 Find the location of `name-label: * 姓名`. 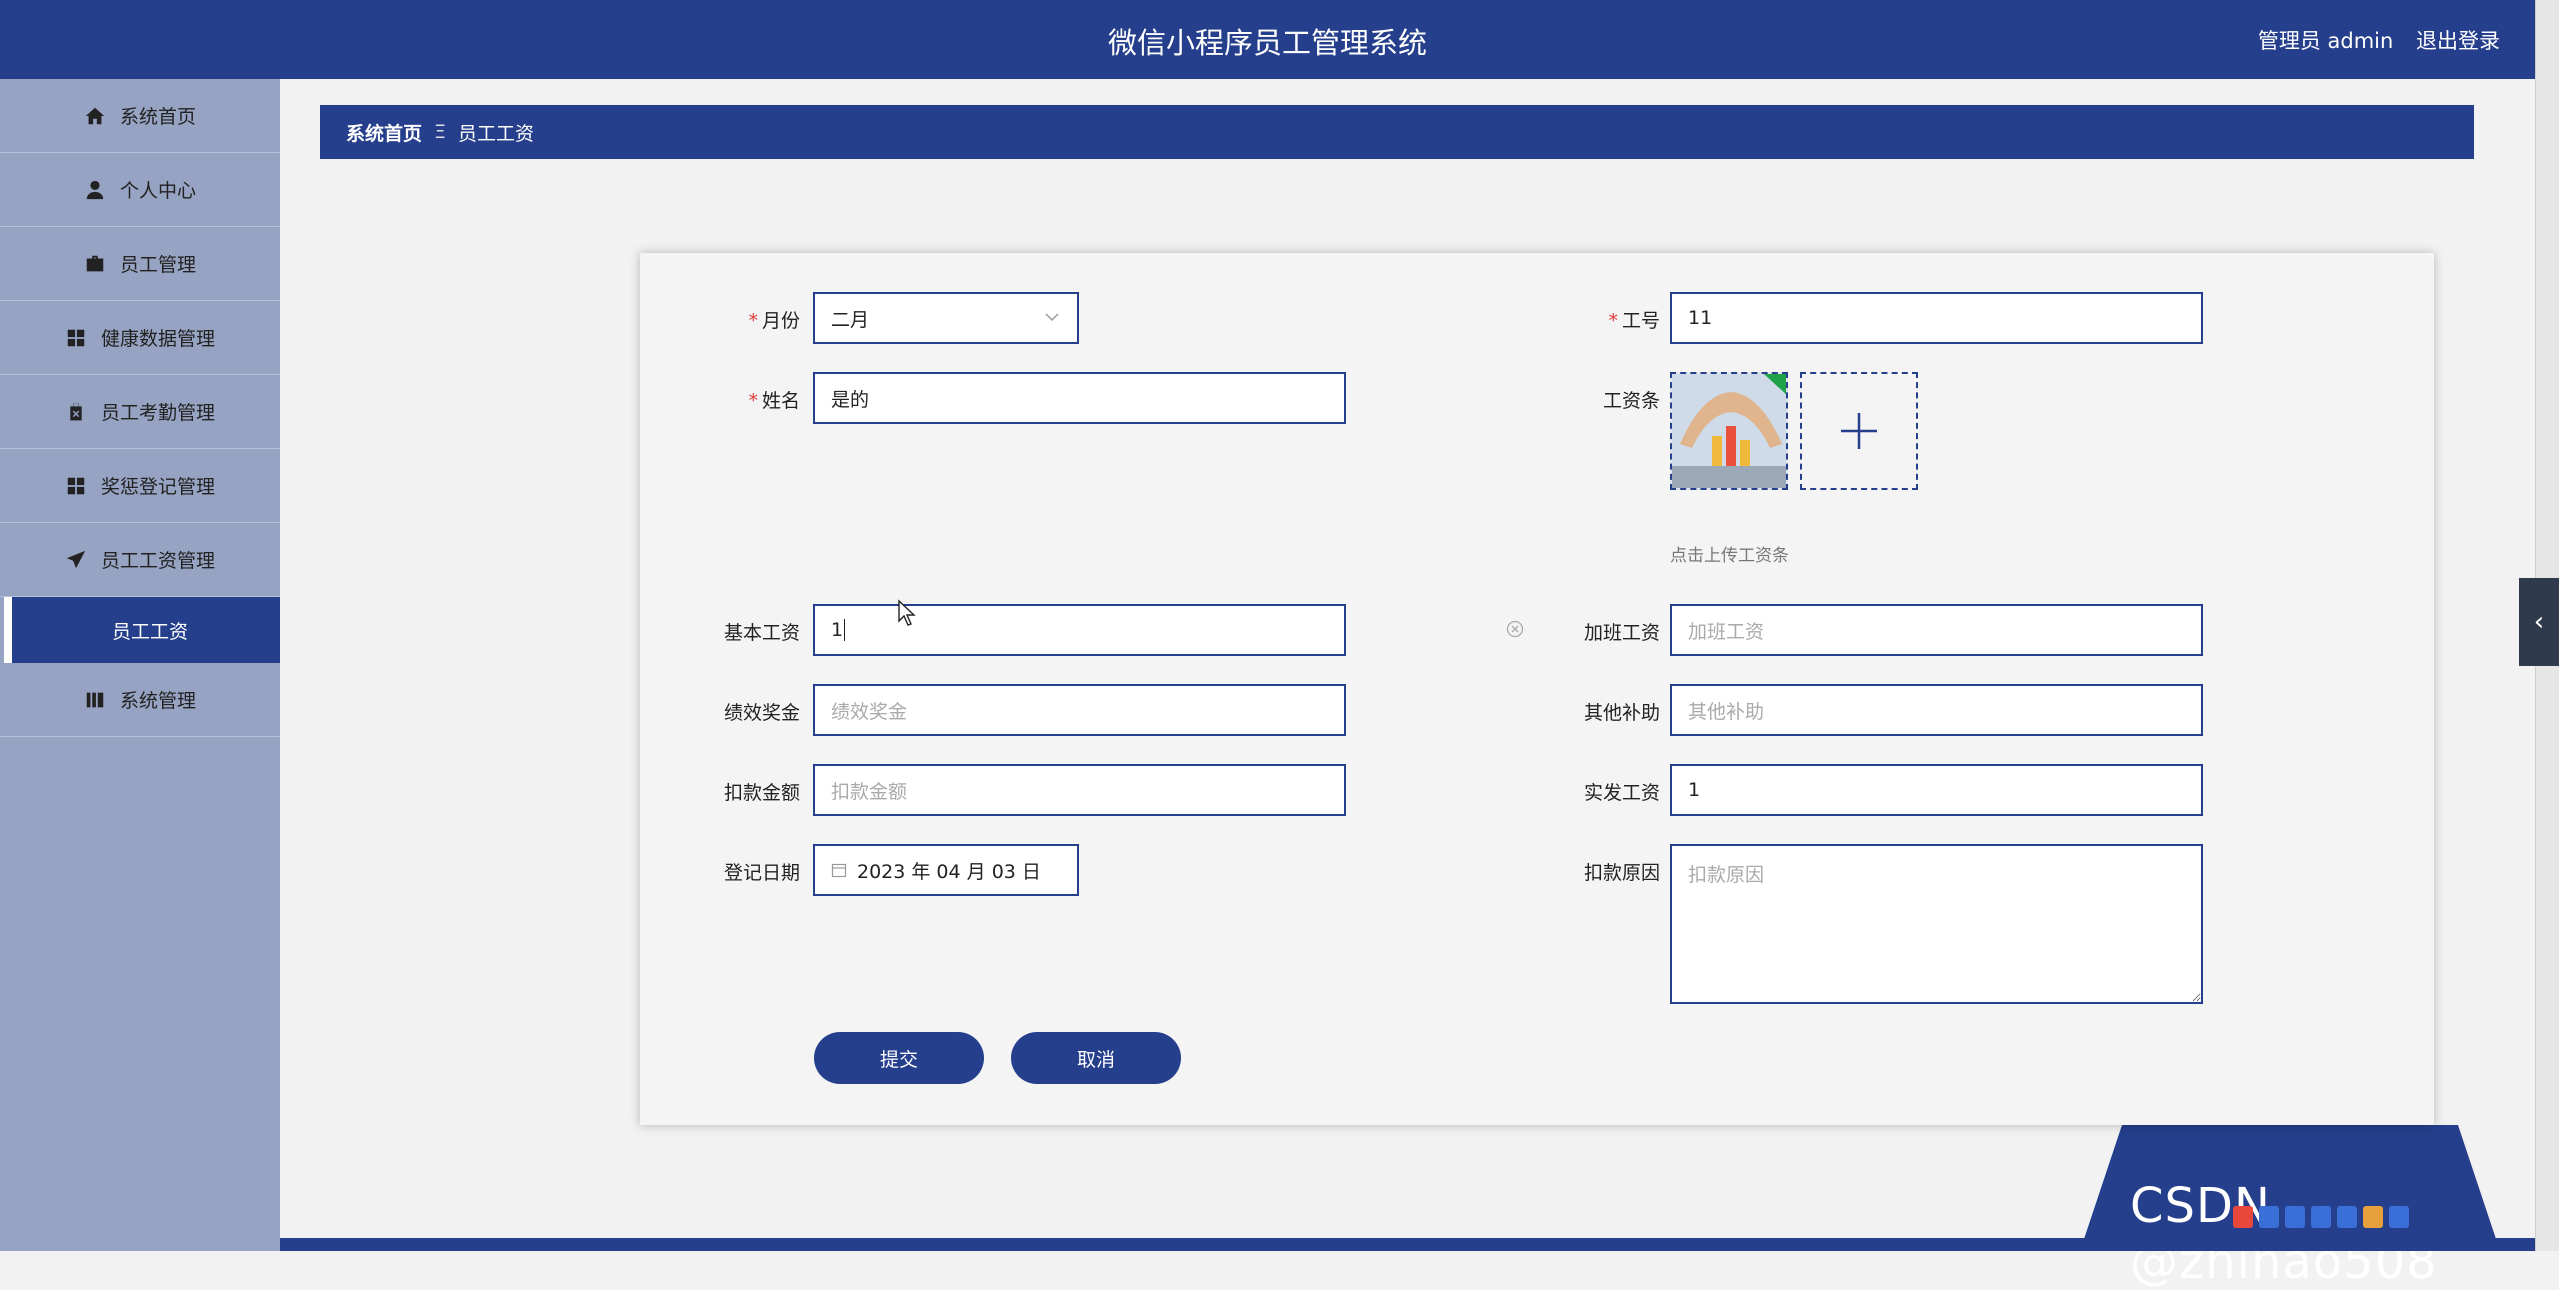

name-label: * 姓名 is located at coordinates (774, 401).